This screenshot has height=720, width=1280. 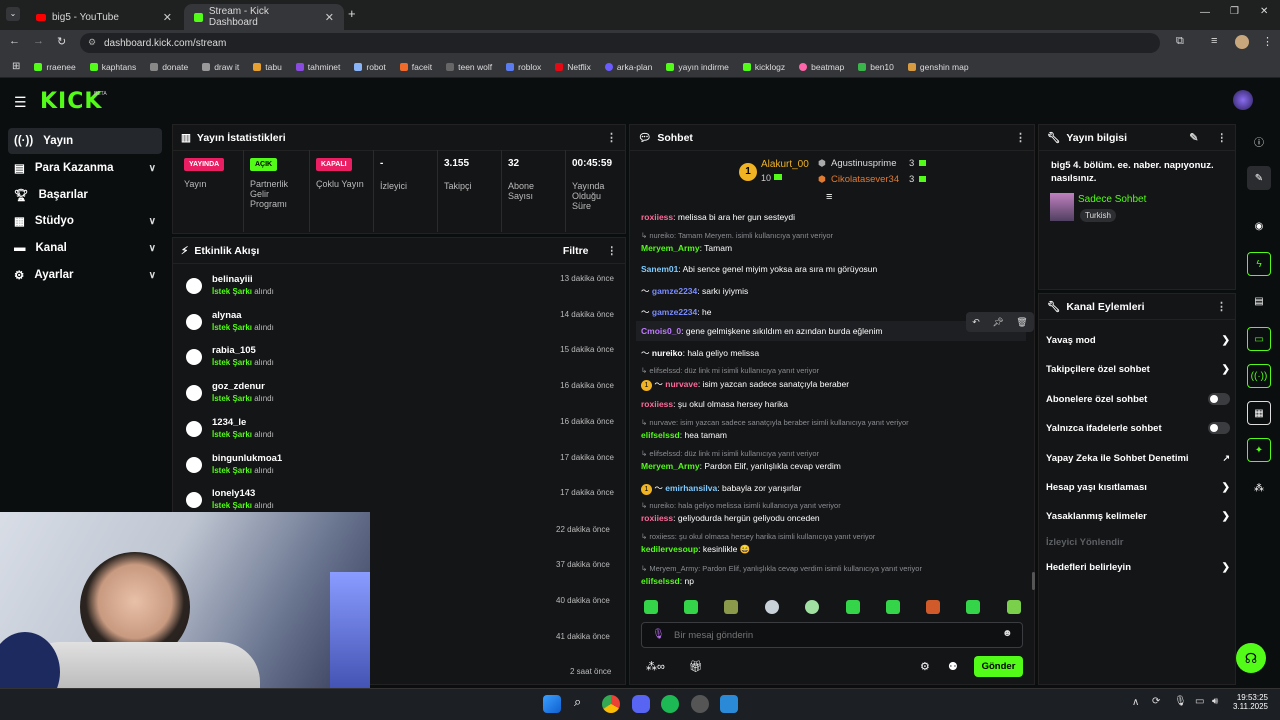 What do you see at coordinates (661, 331) in the screenshot?
I see `chat-username: Cmois0_0` at bounding box center [661, 331].